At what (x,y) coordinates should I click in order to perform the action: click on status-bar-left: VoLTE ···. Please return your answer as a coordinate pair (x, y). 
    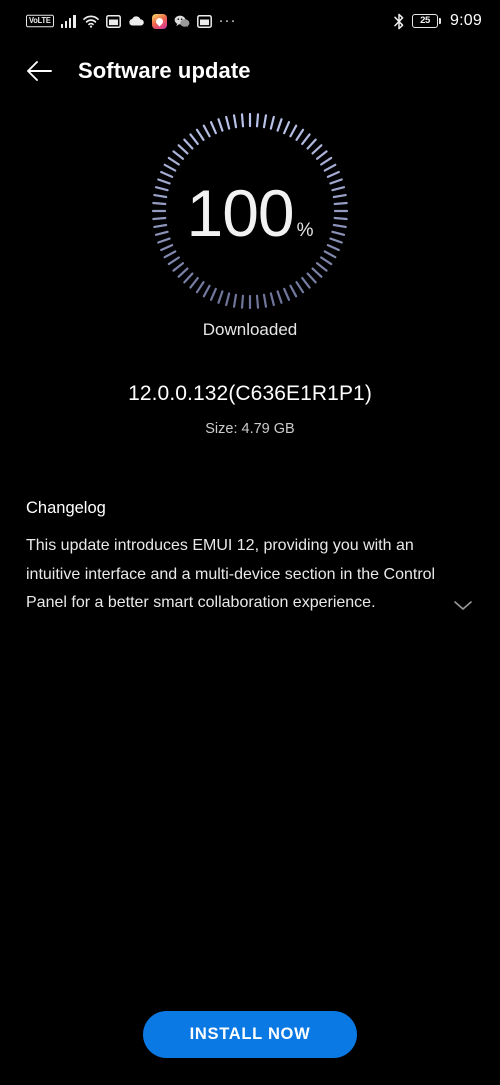
    Looking at the image, I should click on (131, 20).